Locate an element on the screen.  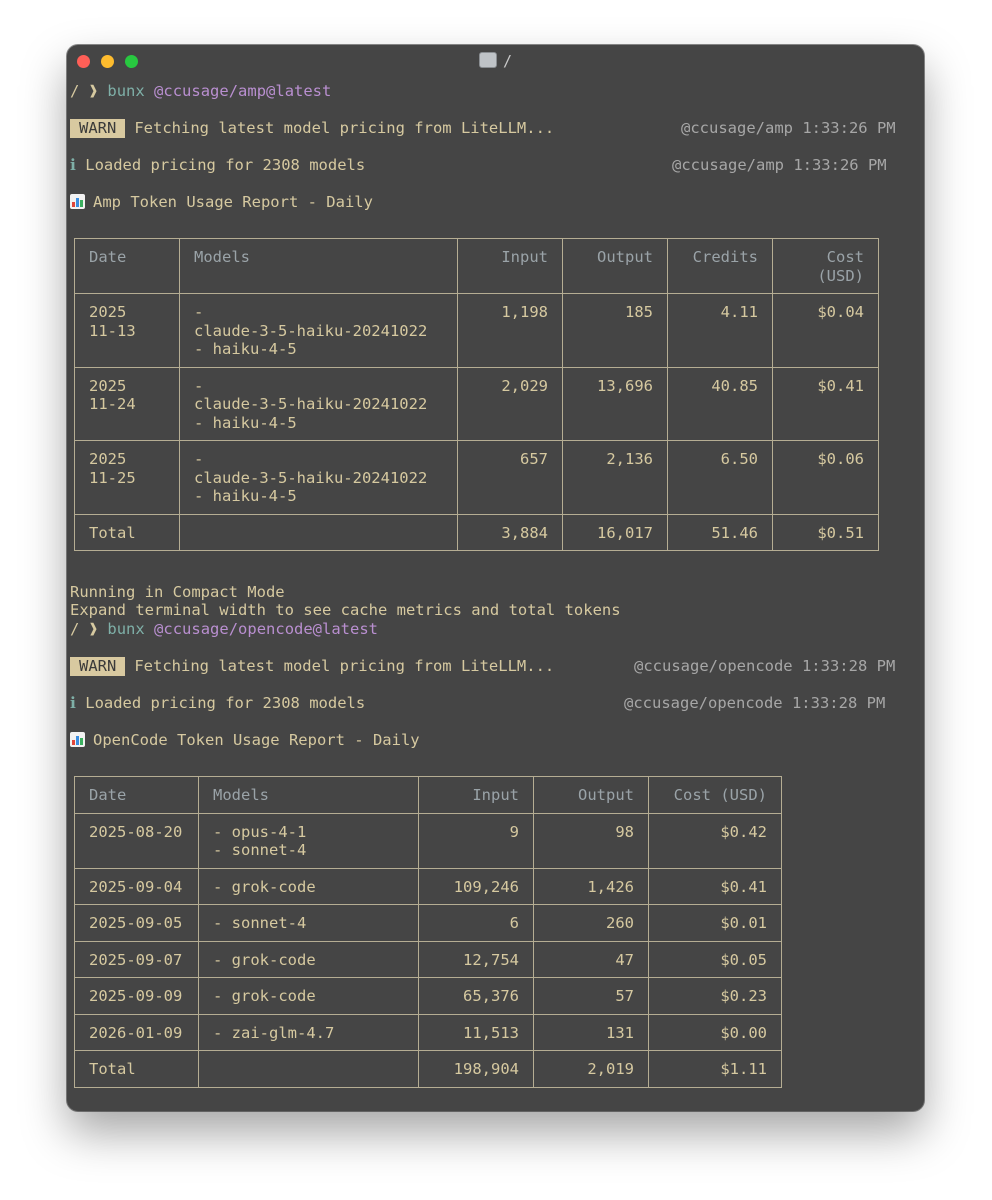
date-cell-line: 11-24 is located at coordinates (112, 404).